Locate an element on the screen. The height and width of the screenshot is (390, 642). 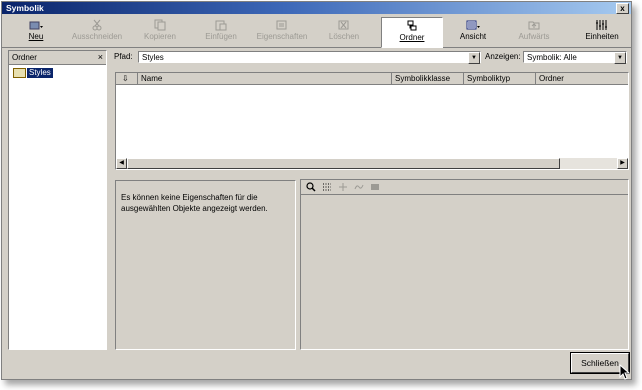
scroll-left-button: ◀ is located at coordinates (121, 163).